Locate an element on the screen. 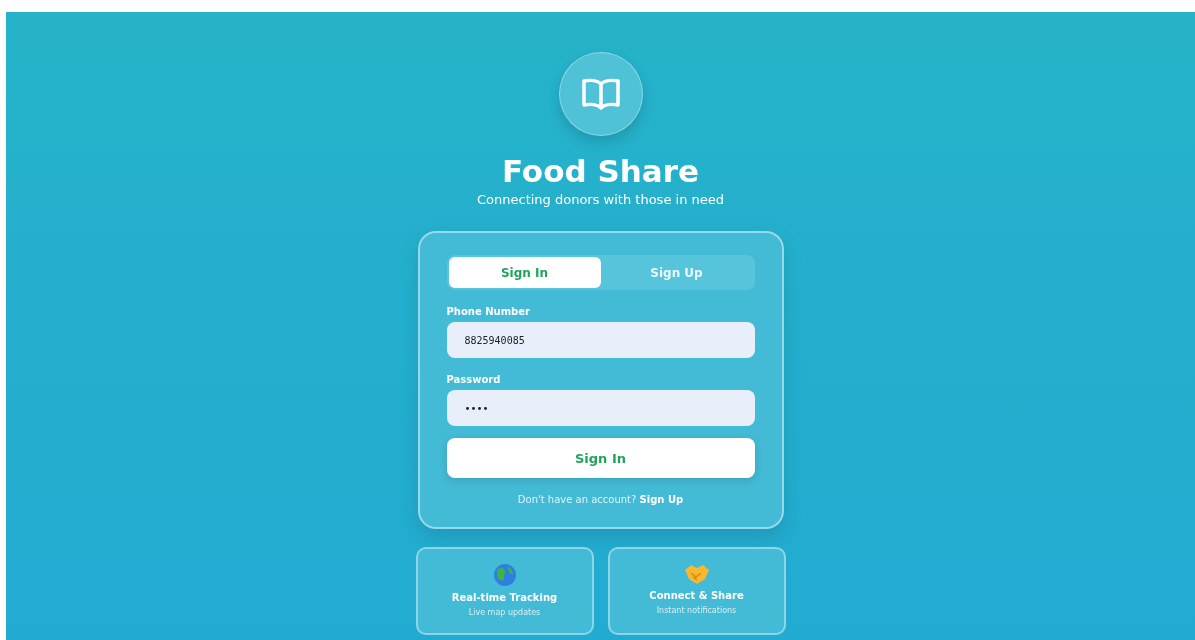 Image resolution: width=1195 pixels, height=640 pixels. feature-title: Connect & Share is located at coordinates (696, 595).